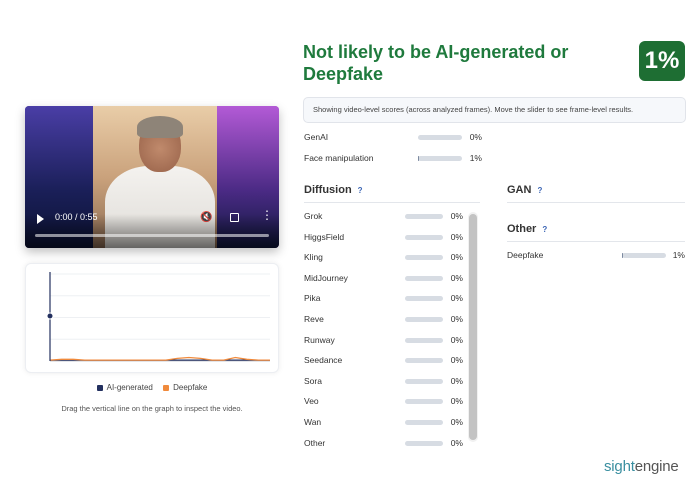 The image size is (700, 485). What do you see at coordinates (234, 217) in the screenshot?
I see `fullscreen-icon` at bounding box center [234, 217].